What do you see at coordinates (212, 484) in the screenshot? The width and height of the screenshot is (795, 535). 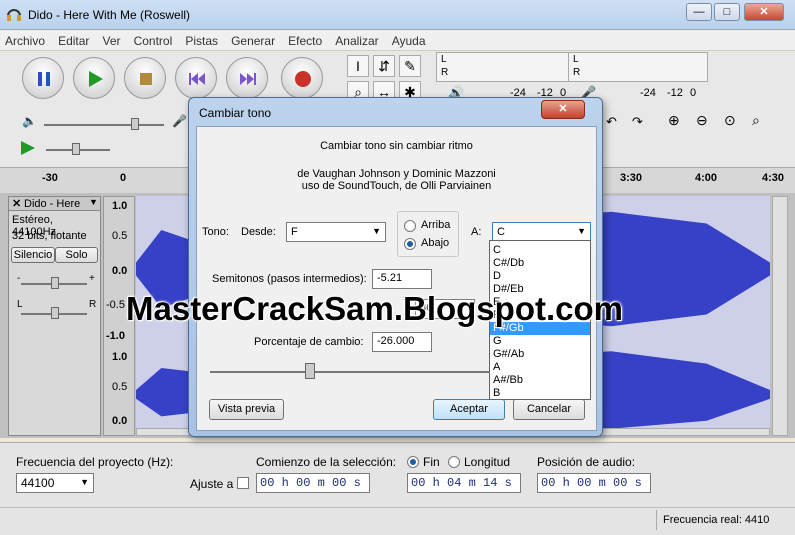 I see `snap-to-label: Ajuste a` at bounding box center [212, 484].